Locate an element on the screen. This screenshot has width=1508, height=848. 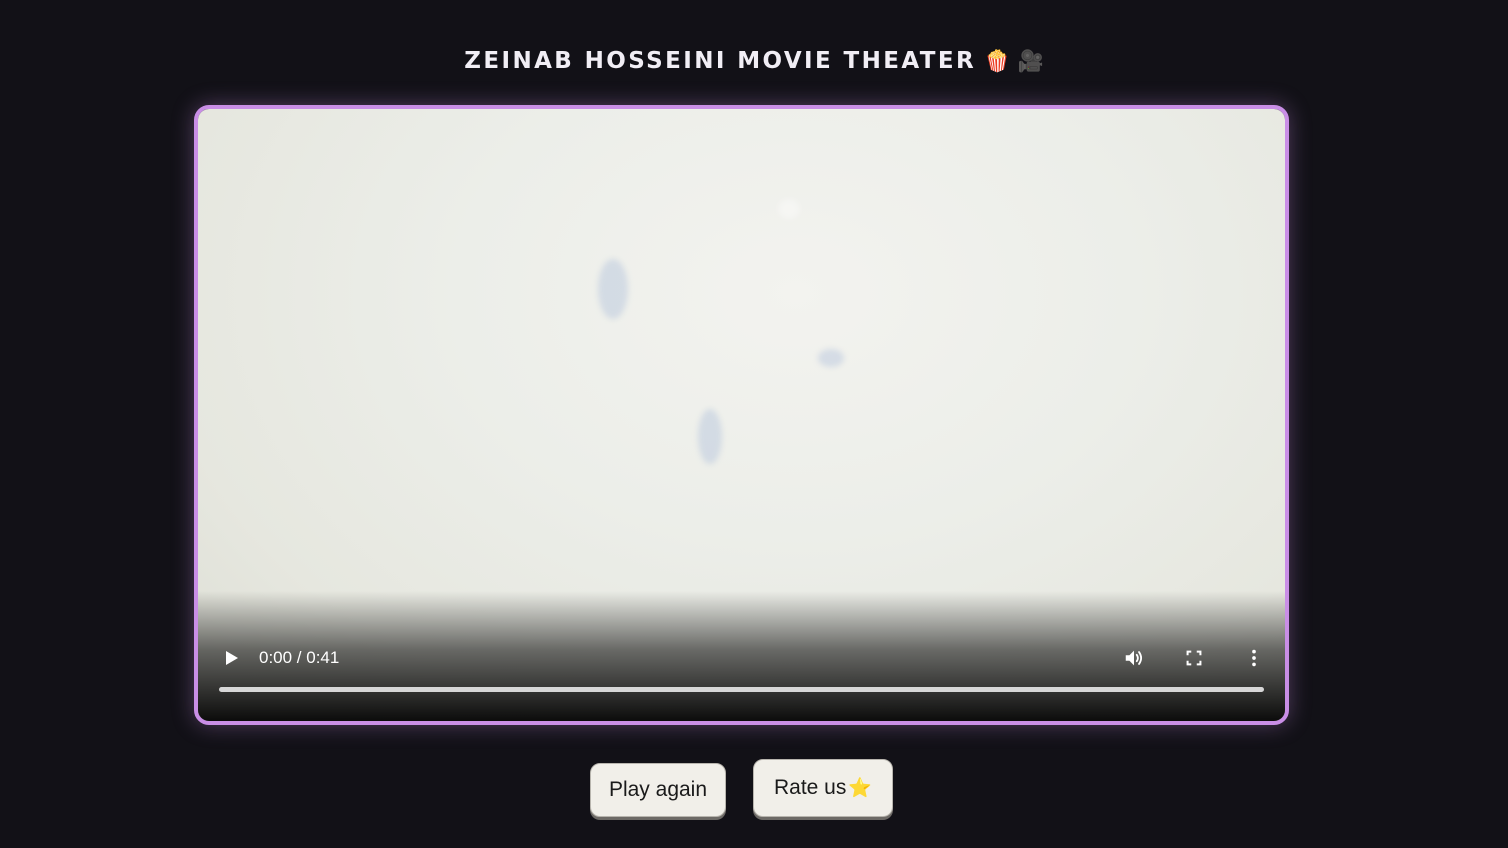
play-again-label: Play again is located at coordinates (658, 789).